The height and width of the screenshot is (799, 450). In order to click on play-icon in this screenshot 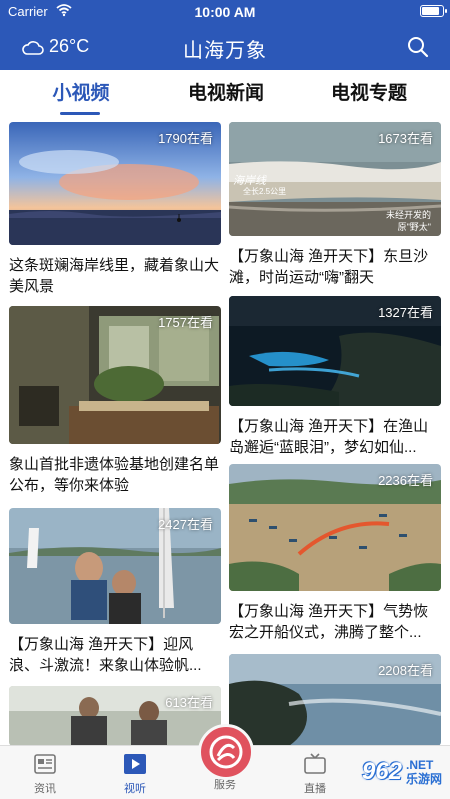, I will do `click(135, 764)`.